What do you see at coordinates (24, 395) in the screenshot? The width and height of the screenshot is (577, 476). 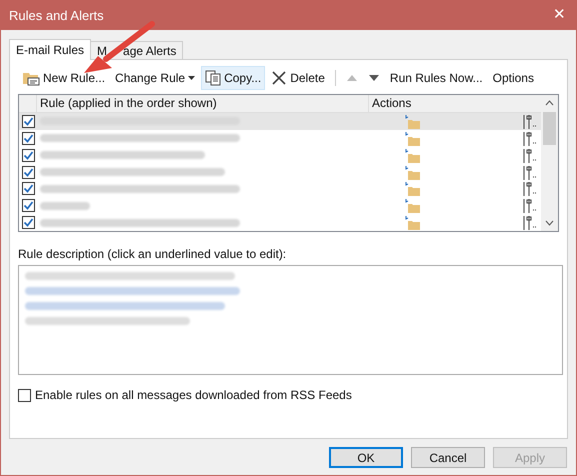 I see `rss-checkbox` at bounding box center [24, 395].